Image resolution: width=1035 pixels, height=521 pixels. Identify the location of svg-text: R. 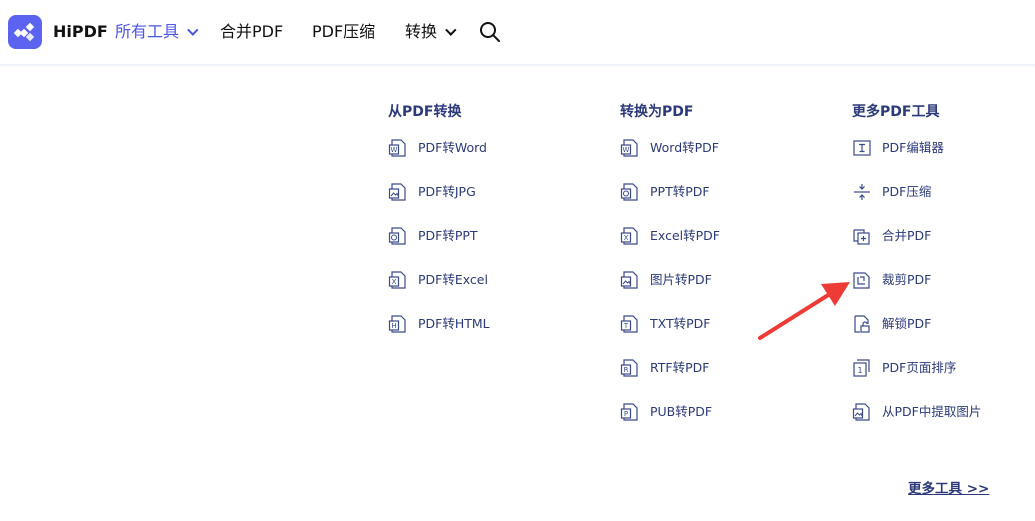
(626, 370).